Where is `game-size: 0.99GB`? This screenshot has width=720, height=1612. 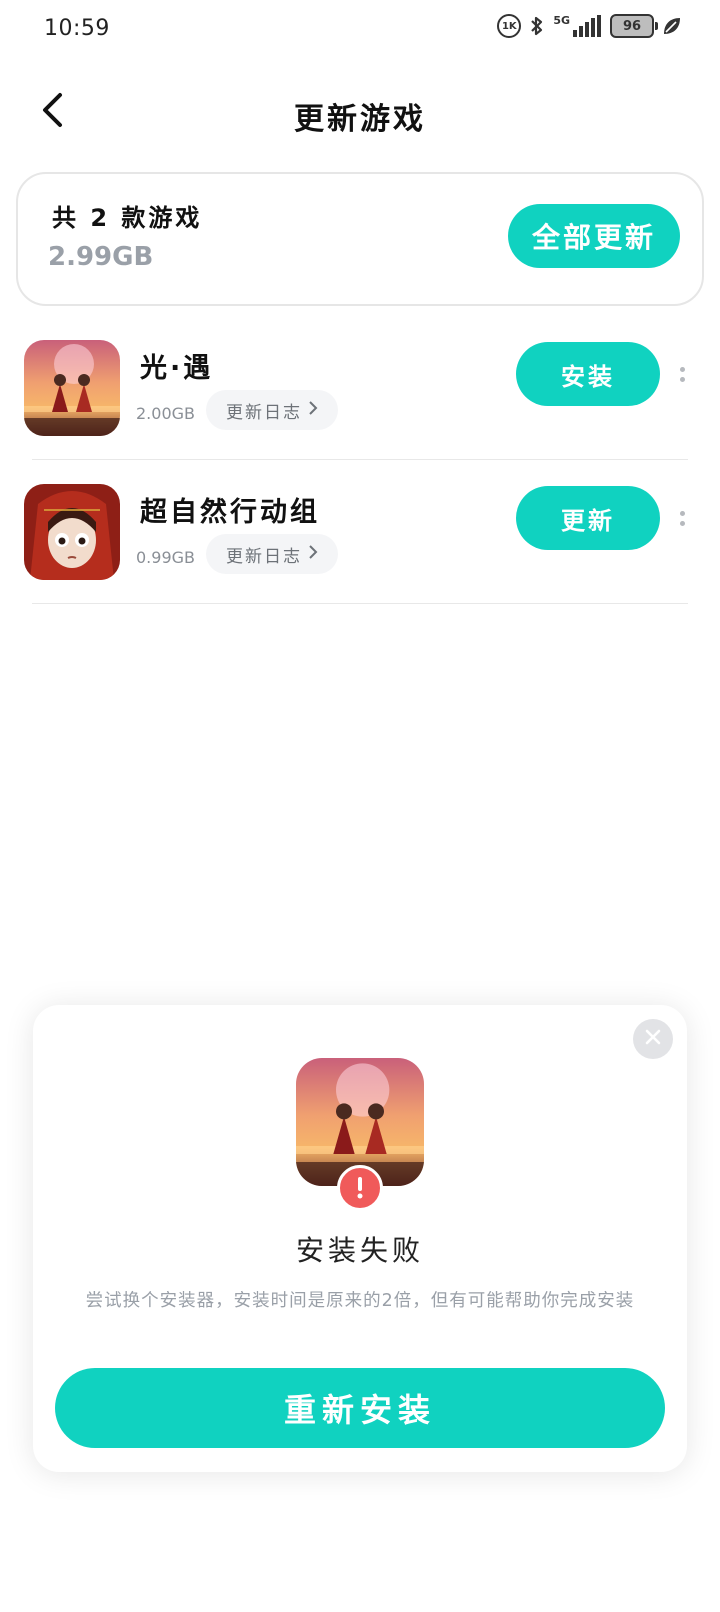 game-size: 0.99GB is located at coordinates (165, 557).